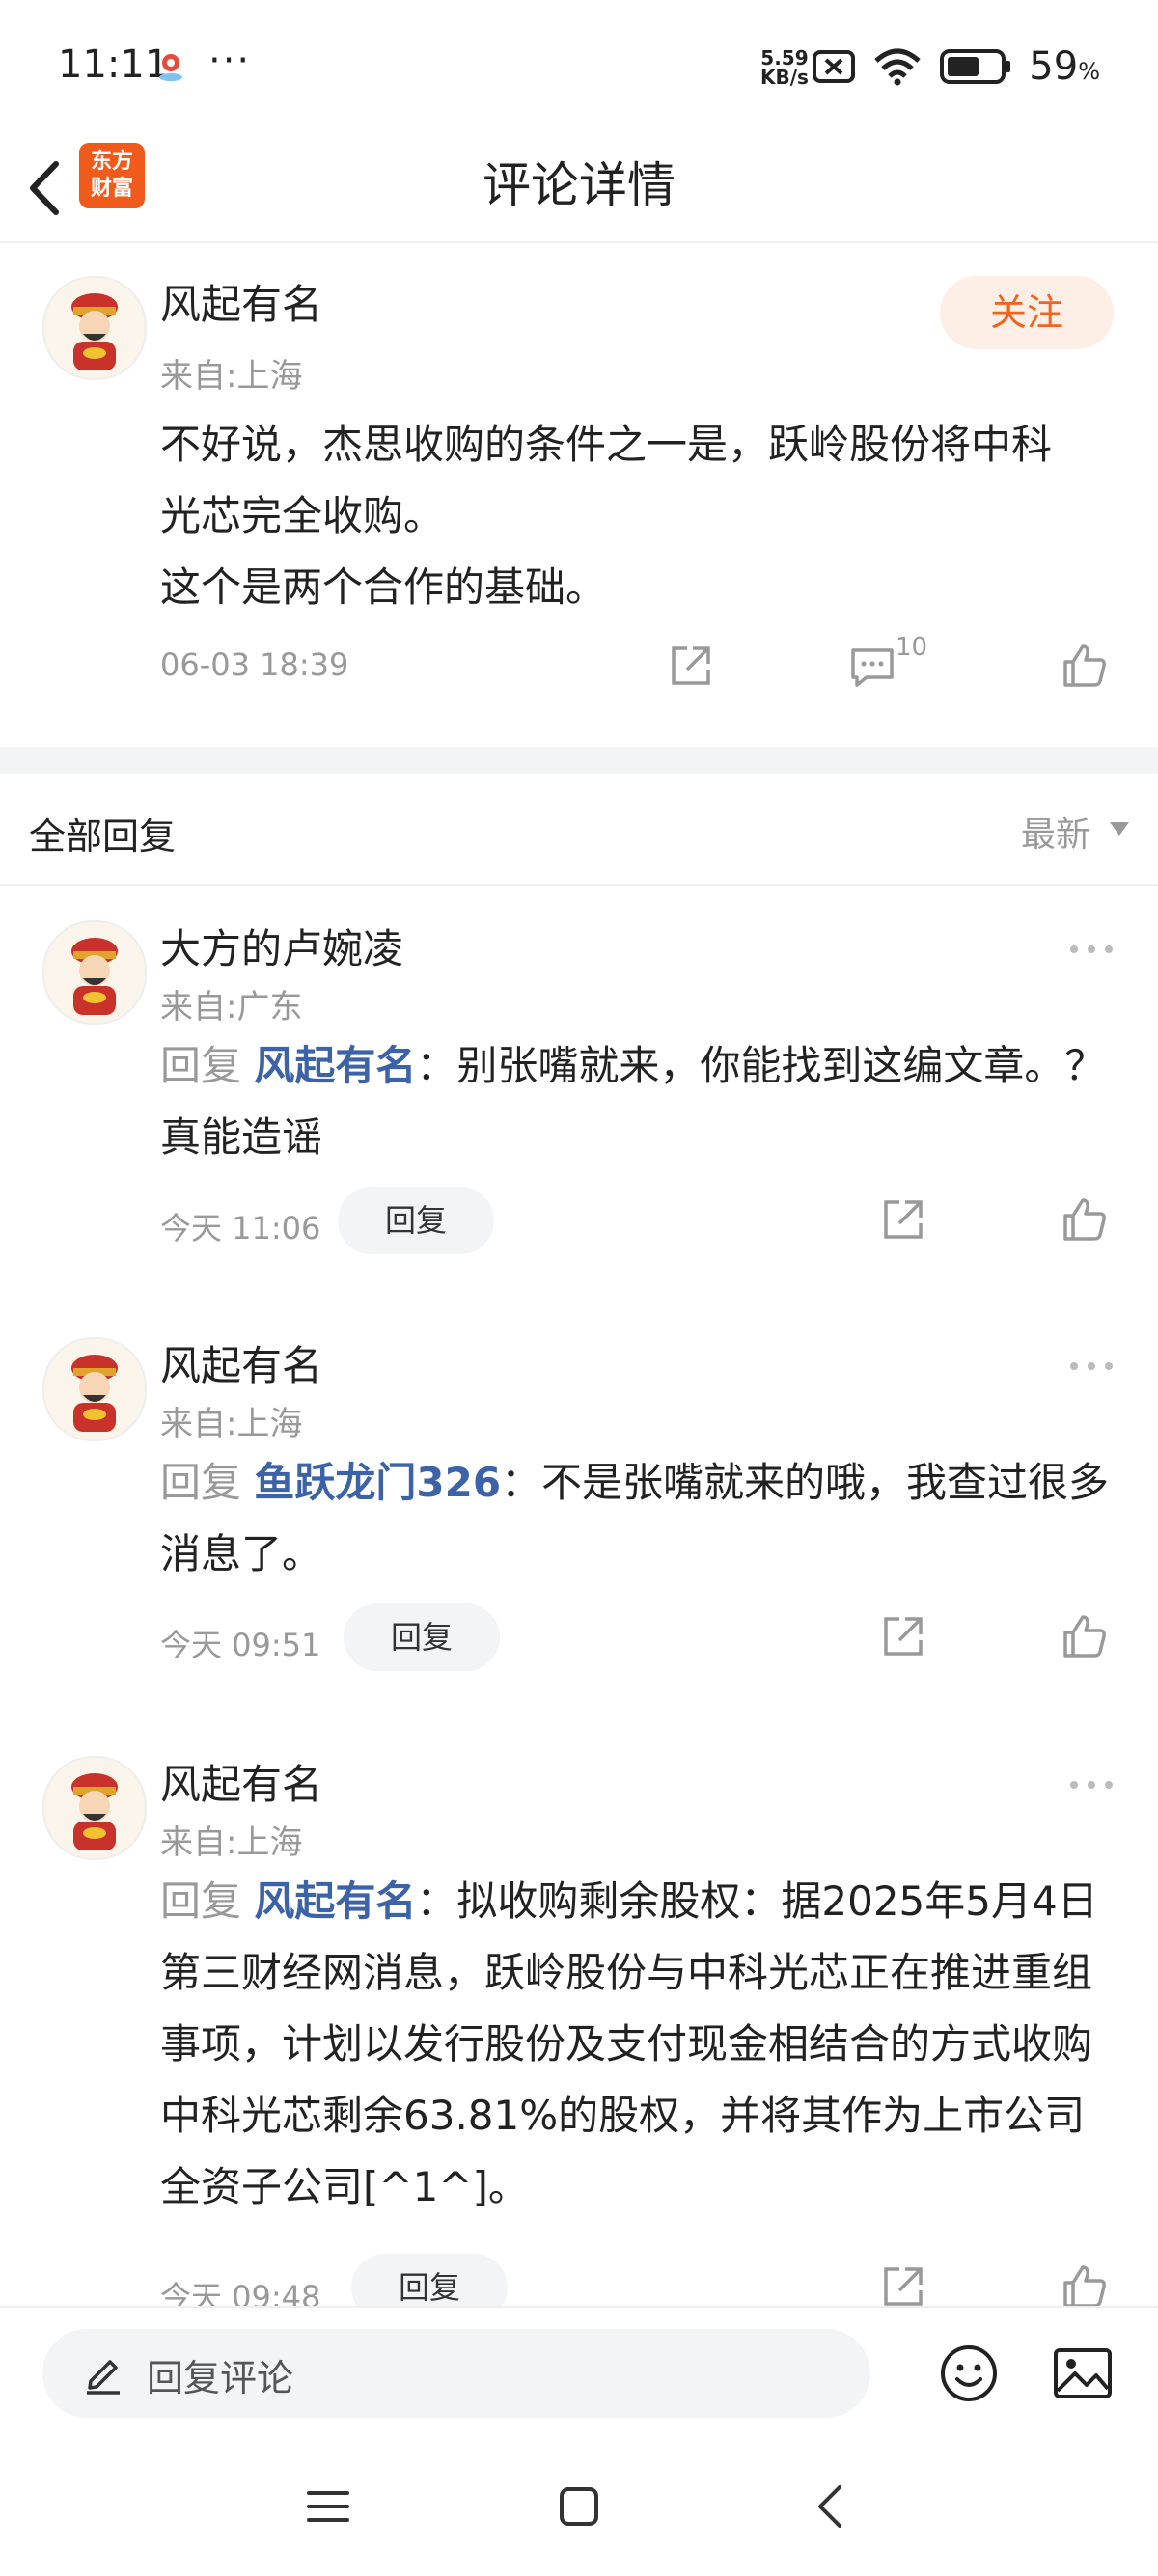 The height and width of the screenshot is (2576, 1158). Describe the element at coordinates (254, 664) in the screenshot. I see `comment-time: 06-03 18:39` at that location.